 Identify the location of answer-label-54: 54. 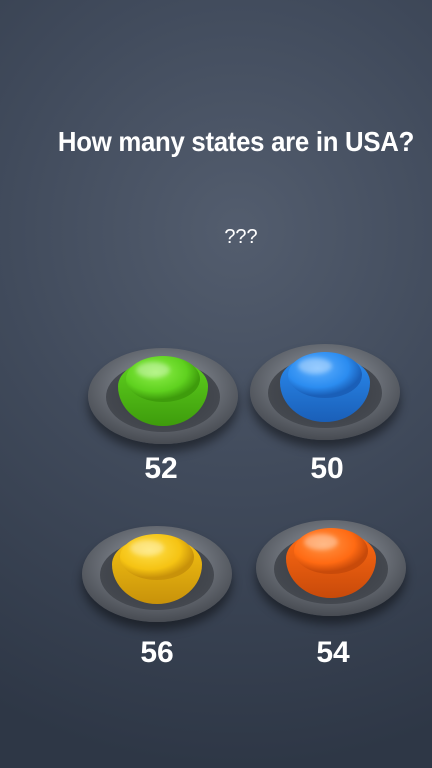
(333, 652).